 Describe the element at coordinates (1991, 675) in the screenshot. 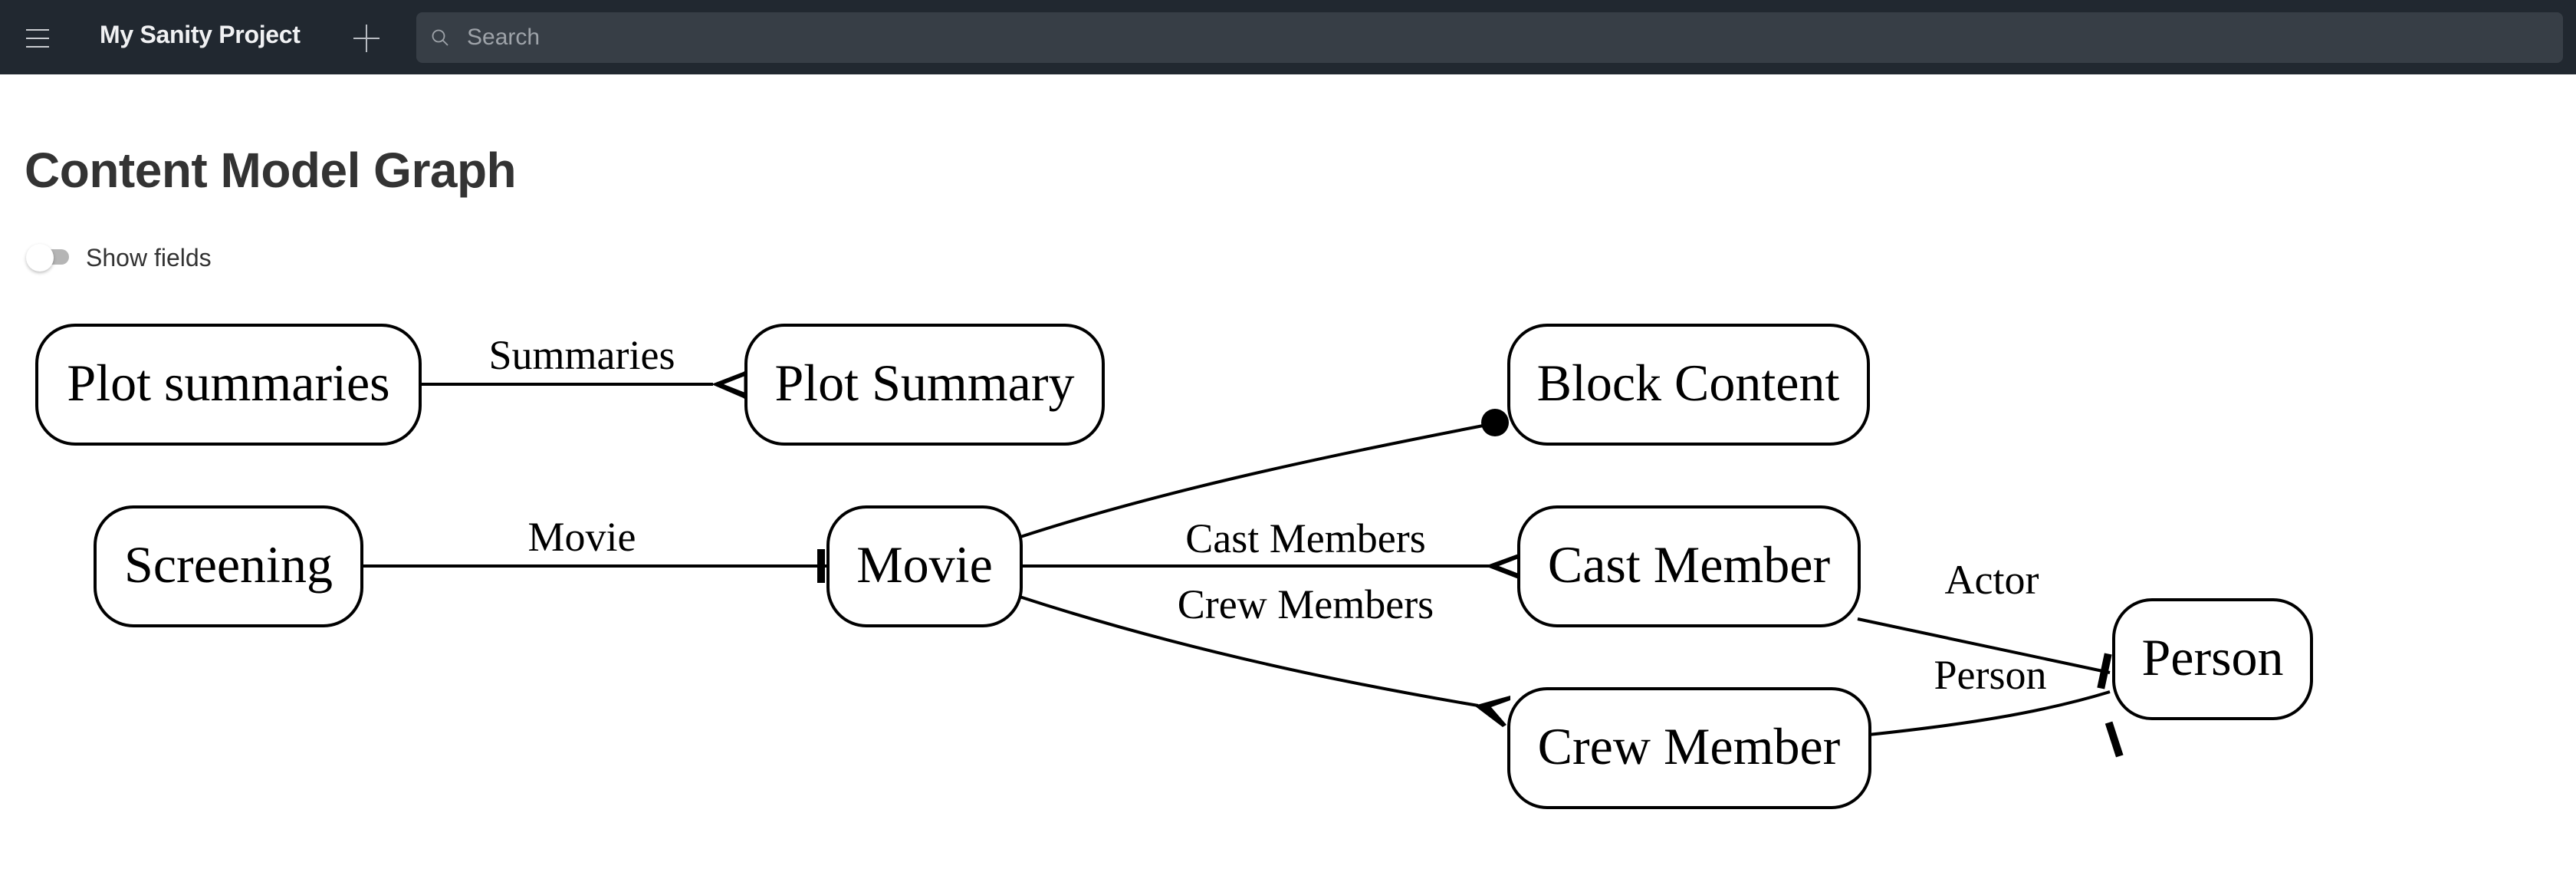

I see `edge-label: Person` at that location.